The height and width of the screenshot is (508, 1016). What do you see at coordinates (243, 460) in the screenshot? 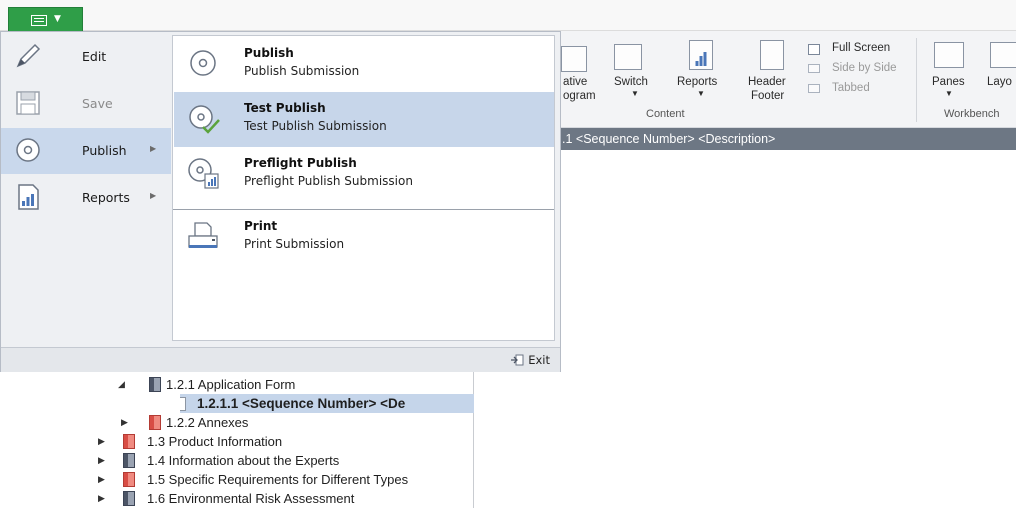
I see `tree-row-label: 1.4 Information about the Experts` at bounding box center [243, 460].